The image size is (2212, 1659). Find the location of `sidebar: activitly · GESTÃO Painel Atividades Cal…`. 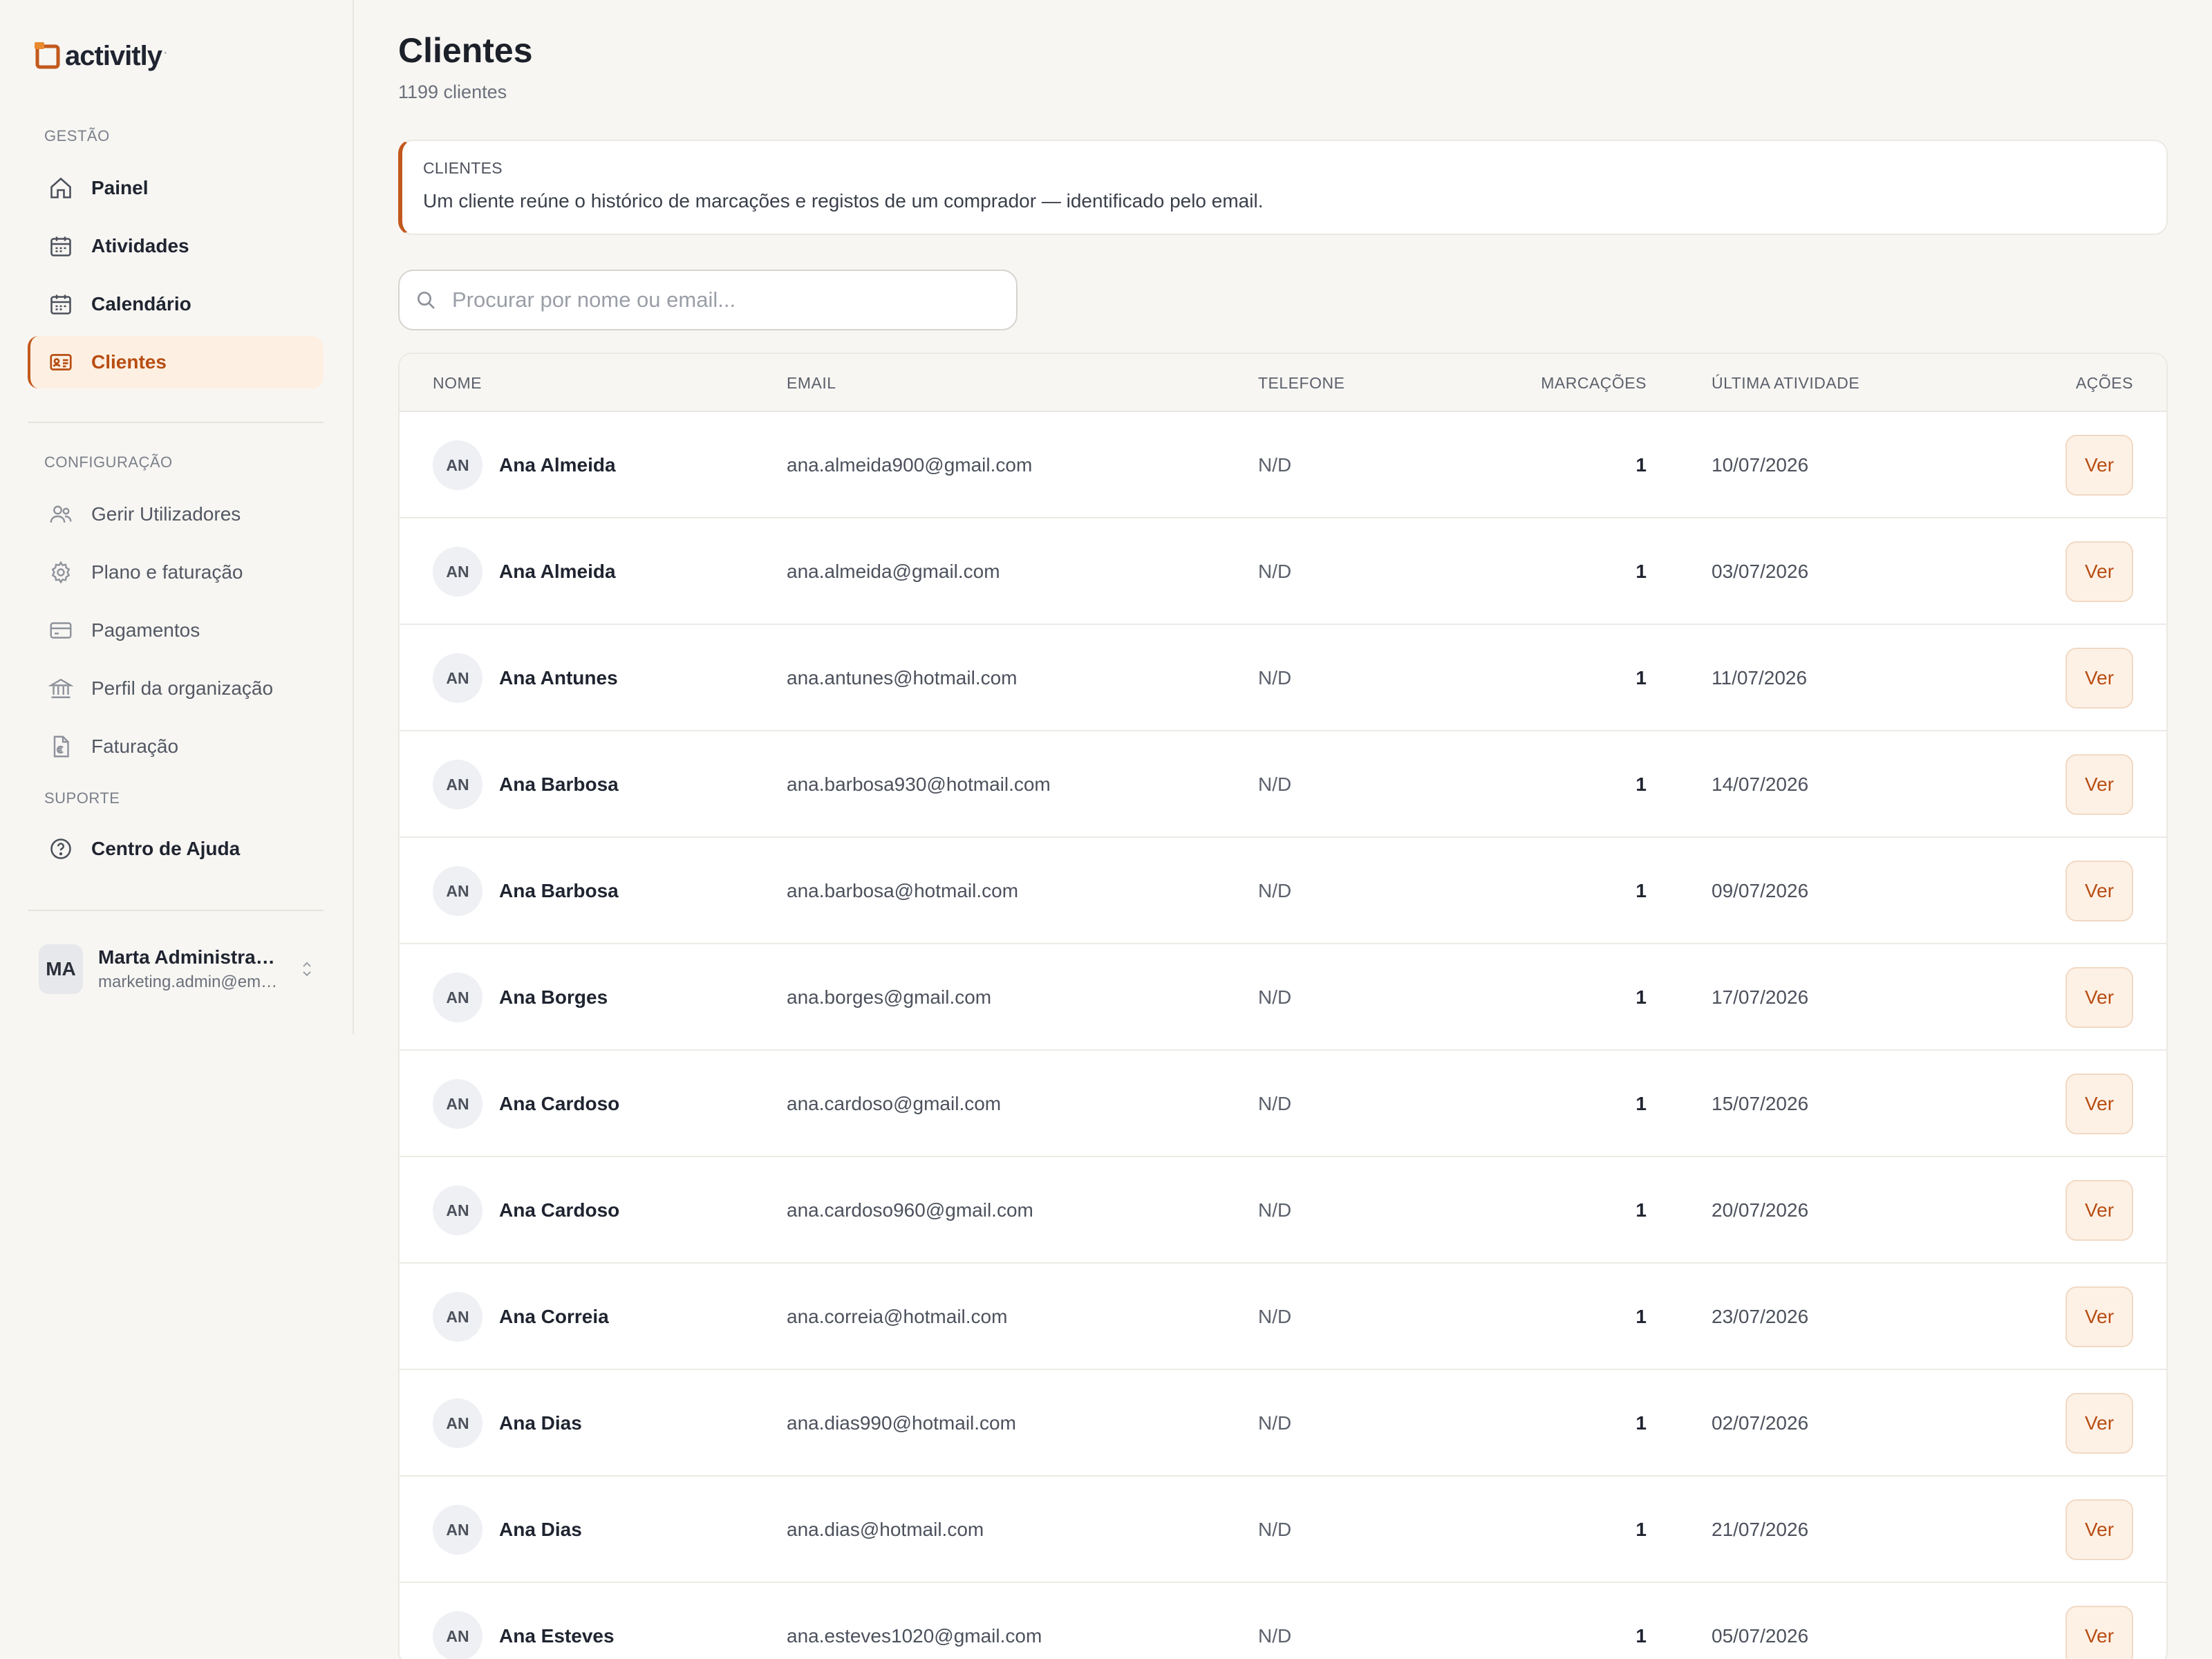

sidebar: activitly · GESTÃO Painel Atividades Cal… is located at coordinates (177, 517).